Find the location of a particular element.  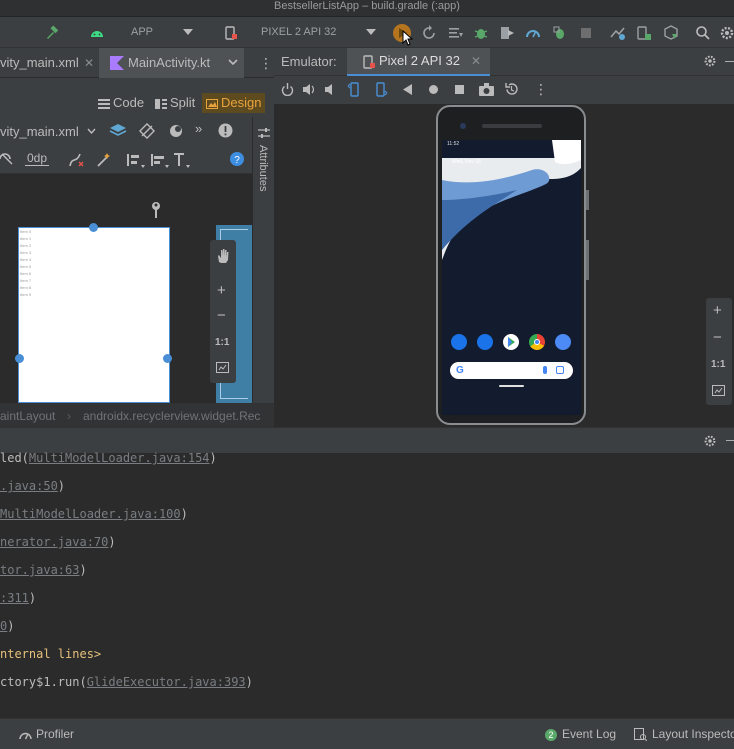

pan-hand-icon is located at coordinates (223, 256).